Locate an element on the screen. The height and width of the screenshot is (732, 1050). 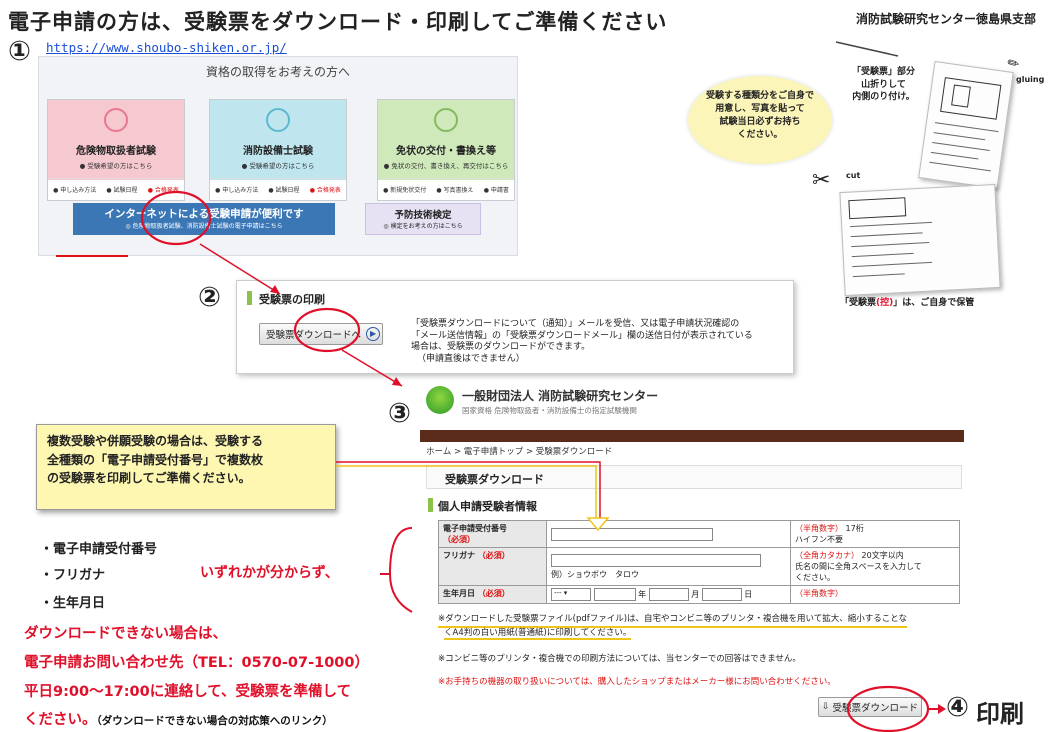
yellow-note-connector-yellow is located at coordinates (466, 492).